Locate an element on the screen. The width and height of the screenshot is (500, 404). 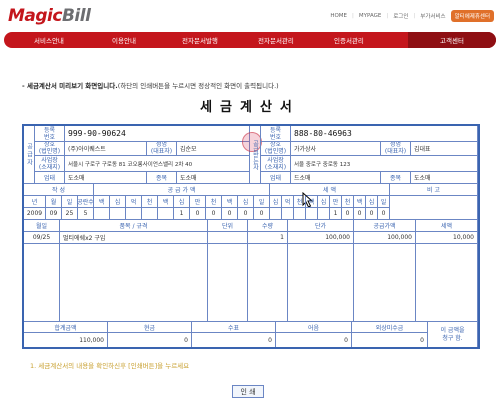
receiver-name-label: 상호 (법인명) is located at coordinates (276, 149).